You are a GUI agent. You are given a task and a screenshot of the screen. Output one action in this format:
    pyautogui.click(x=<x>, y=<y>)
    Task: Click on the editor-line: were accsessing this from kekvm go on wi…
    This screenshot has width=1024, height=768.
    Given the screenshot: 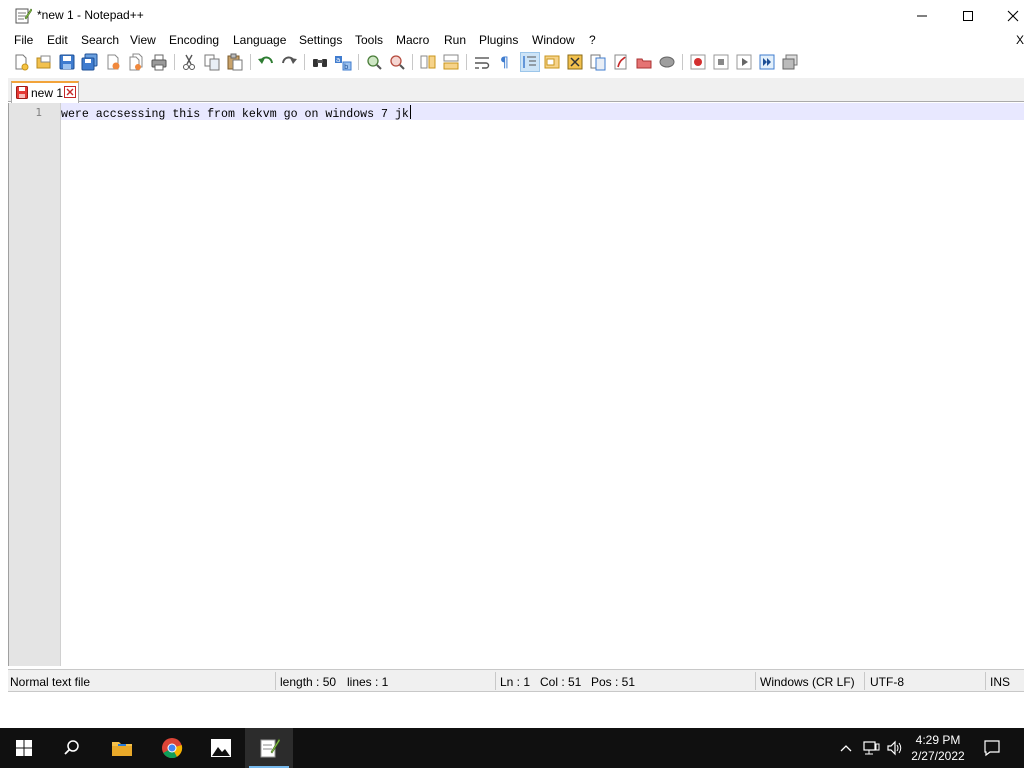 What is the action you would take?
    pyautogui.click(x=236, y=113)
    